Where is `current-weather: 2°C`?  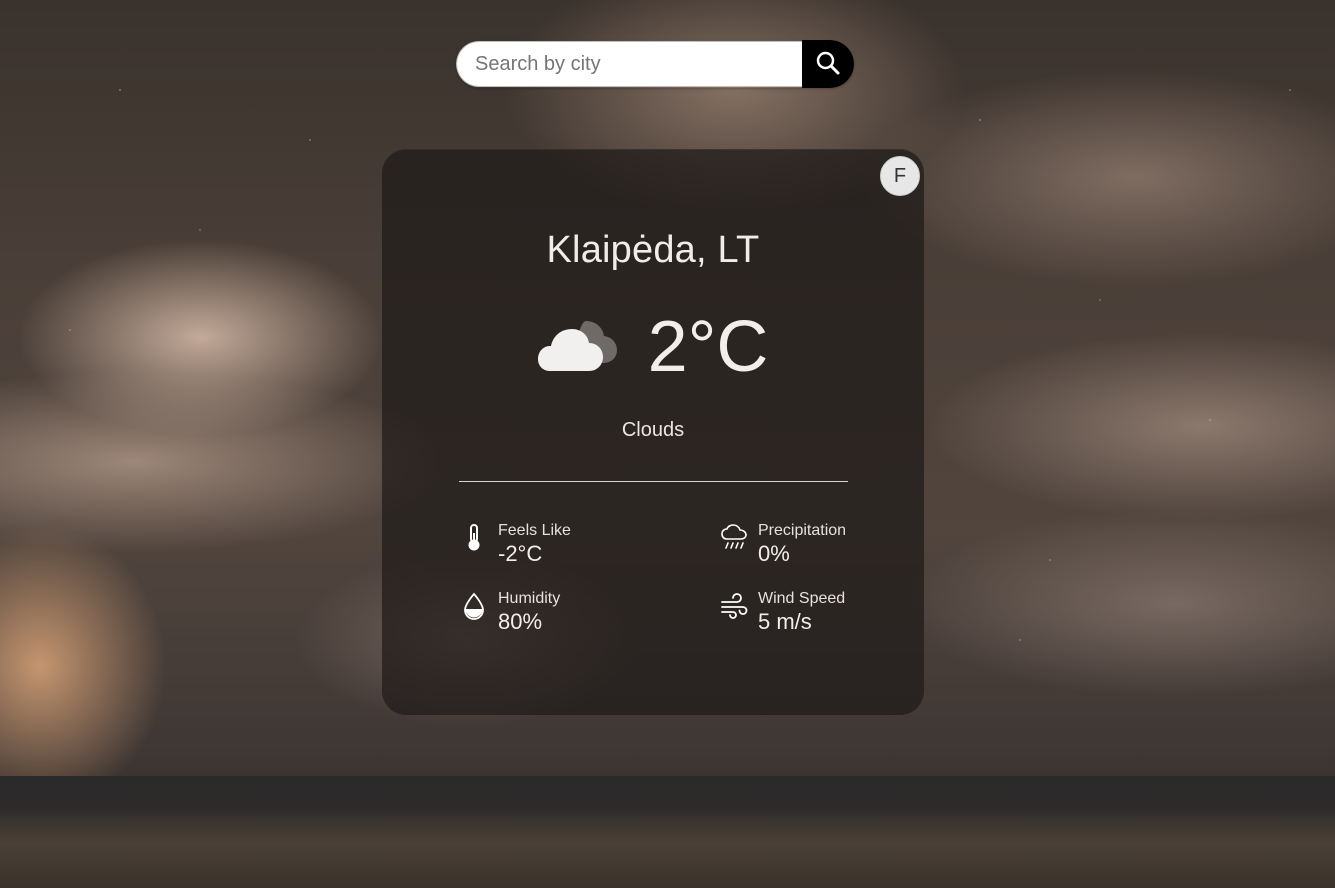
current-weather: 2°C is located at coordinates (653, 347).